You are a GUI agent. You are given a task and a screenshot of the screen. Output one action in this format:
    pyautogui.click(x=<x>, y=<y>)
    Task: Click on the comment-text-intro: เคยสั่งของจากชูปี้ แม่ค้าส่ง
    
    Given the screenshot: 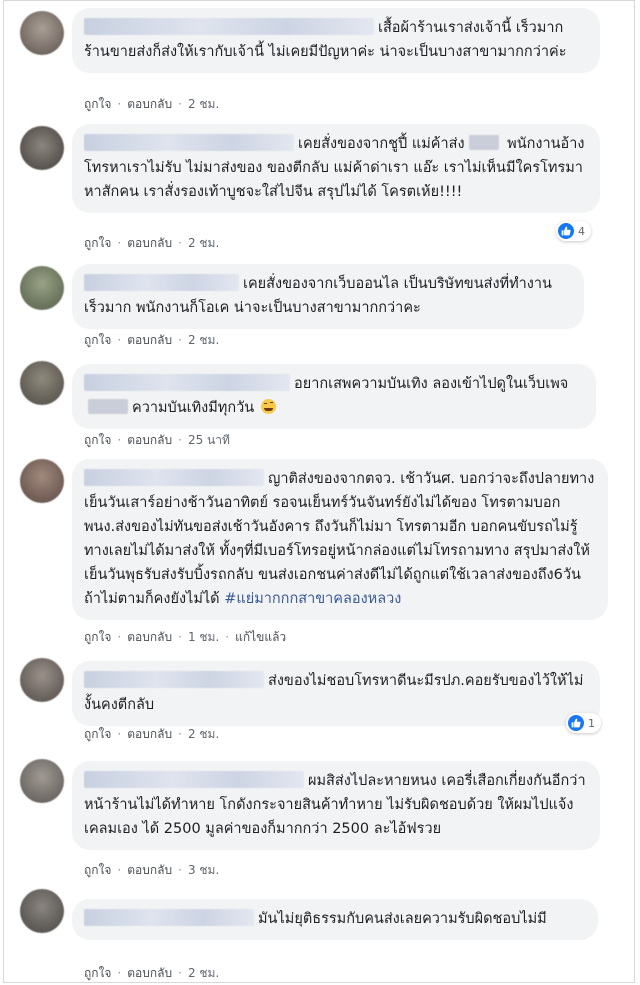 What is the action you would take?
    pyautogui.click(x=381, y=144)
    